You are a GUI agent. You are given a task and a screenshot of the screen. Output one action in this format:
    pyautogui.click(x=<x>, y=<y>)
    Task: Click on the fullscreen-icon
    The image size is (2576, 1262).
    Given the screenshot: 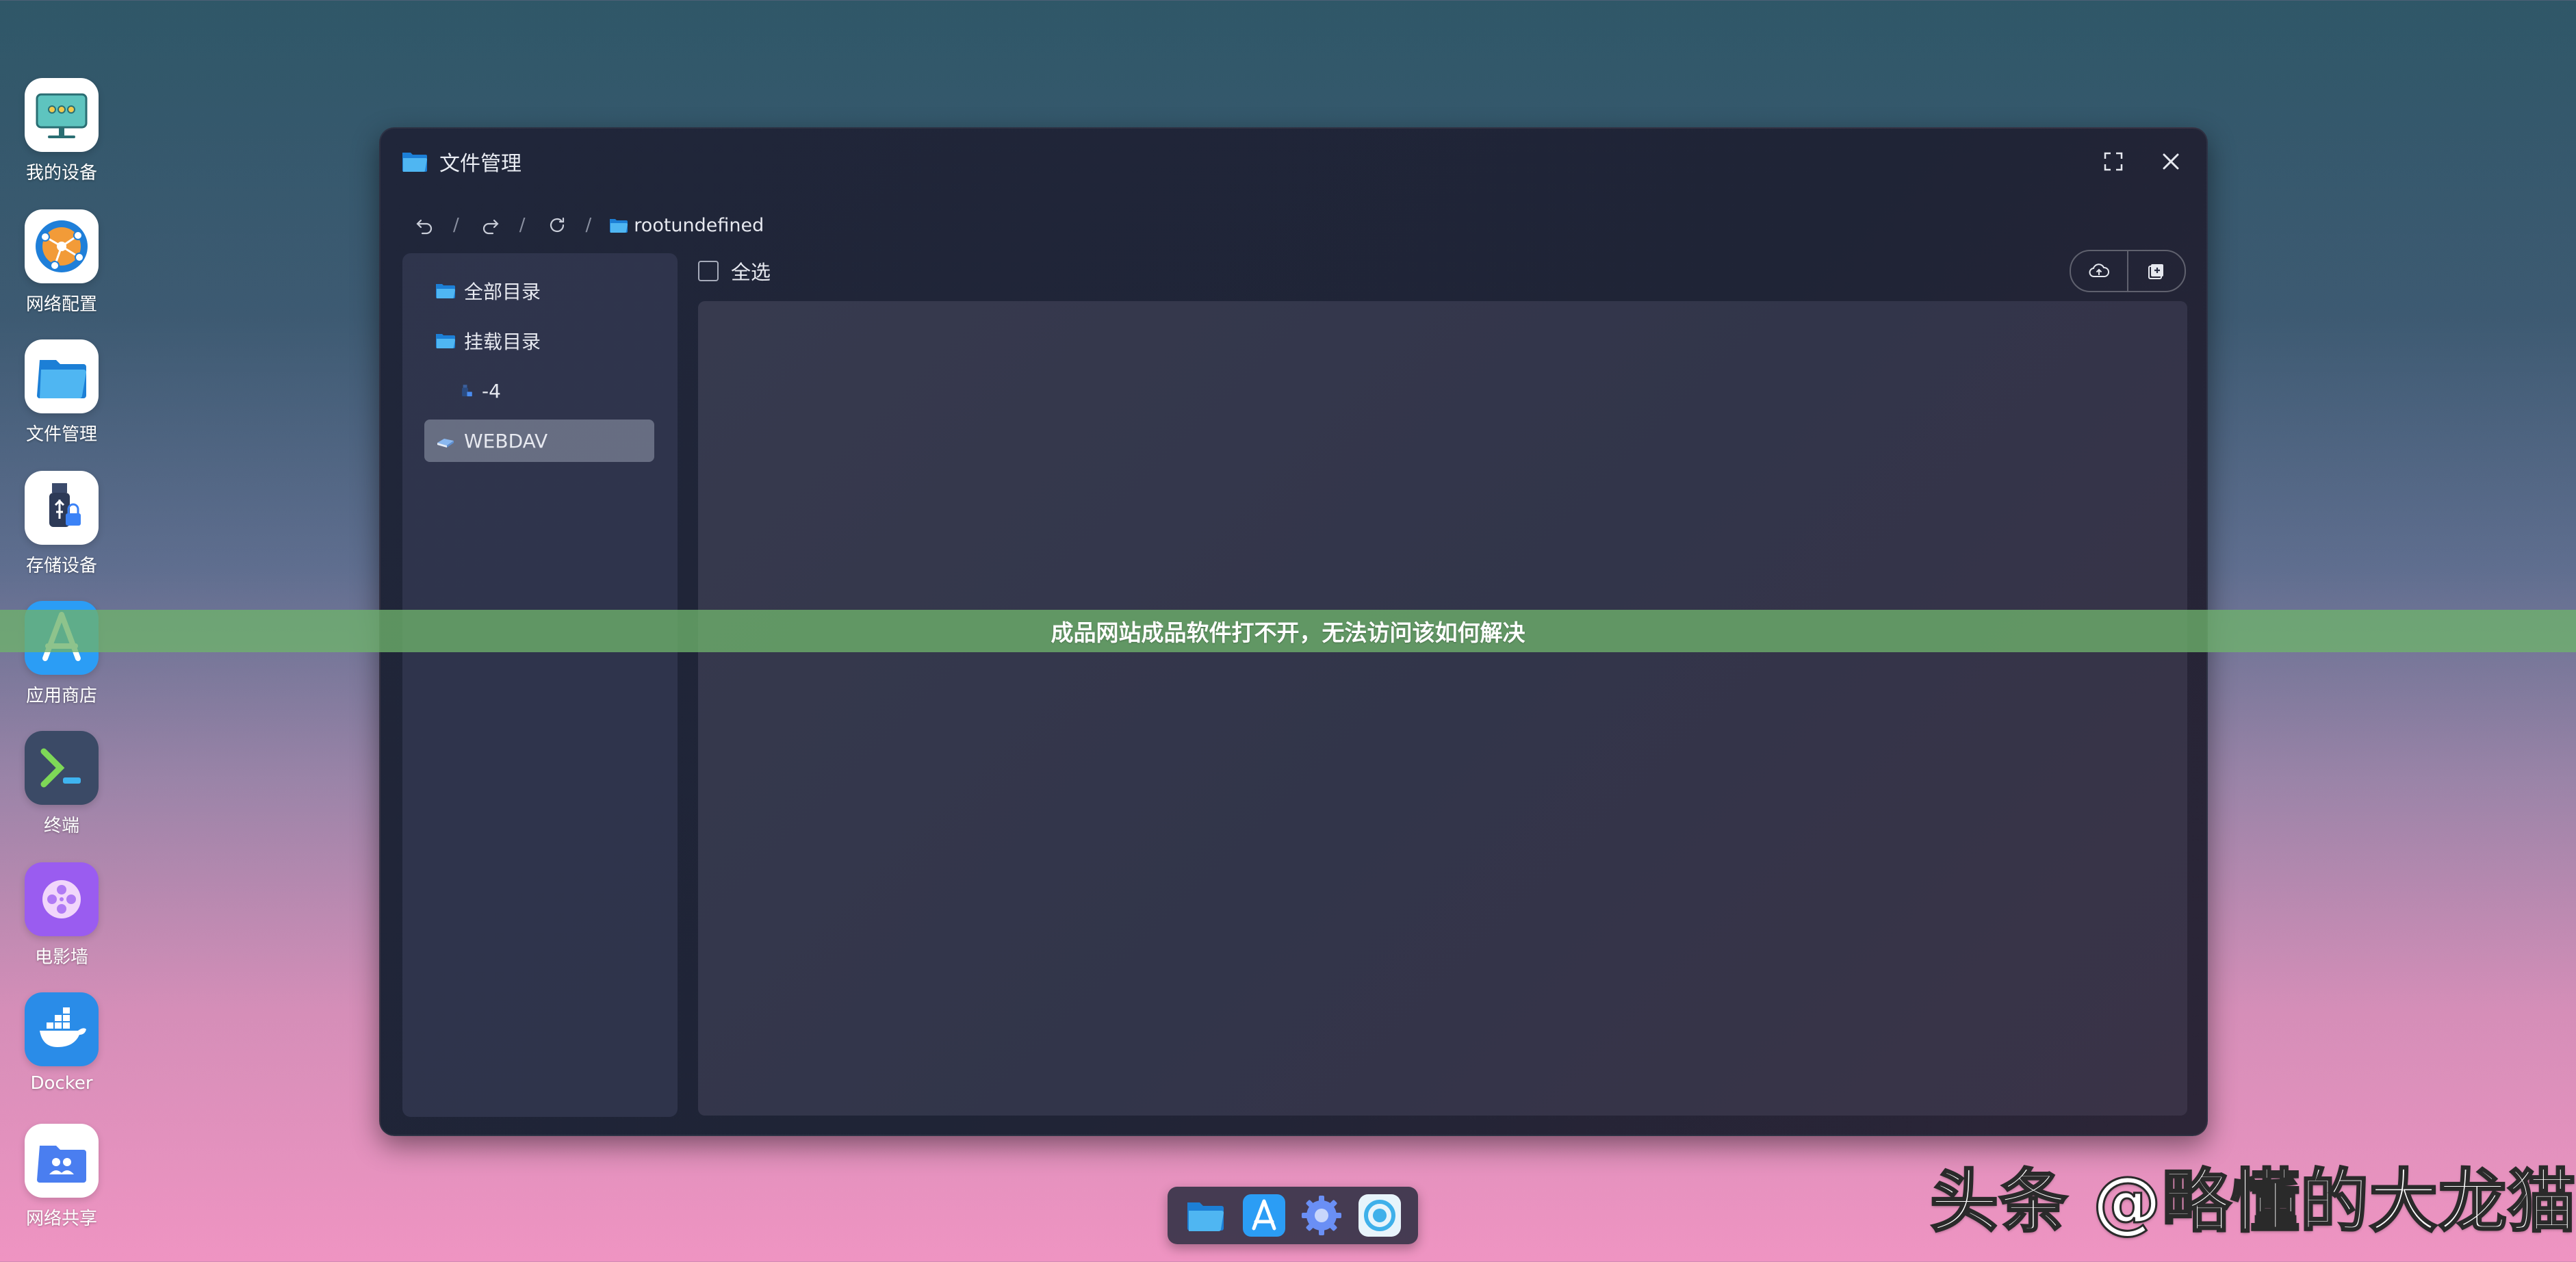 What is the action you would take?
    pyautogui.click(x=2113, y=161)
    